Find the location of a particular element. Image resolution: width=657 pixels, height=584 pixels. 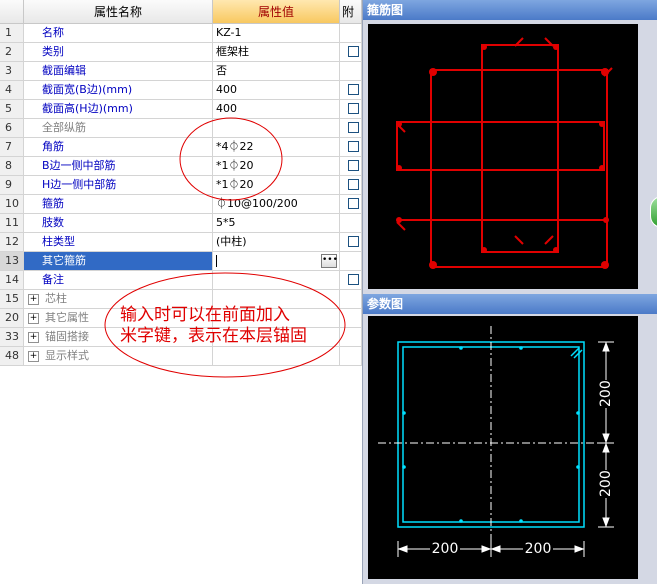

horizontal-inner-stirrup-top is located at coordinates (500, 146).